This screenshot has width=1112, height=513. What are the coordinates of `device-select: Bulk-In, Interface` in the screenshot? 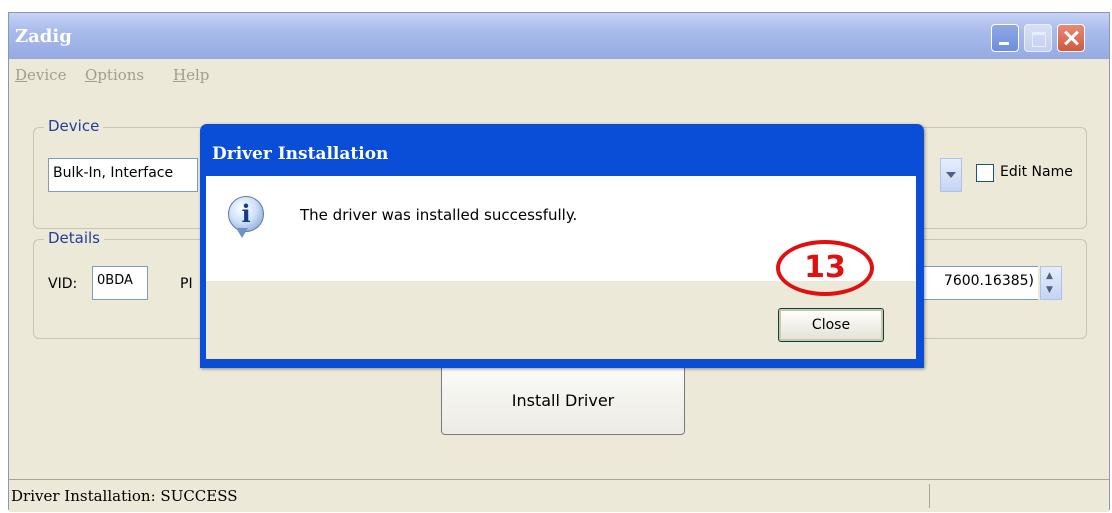 It's located at (123, 175).